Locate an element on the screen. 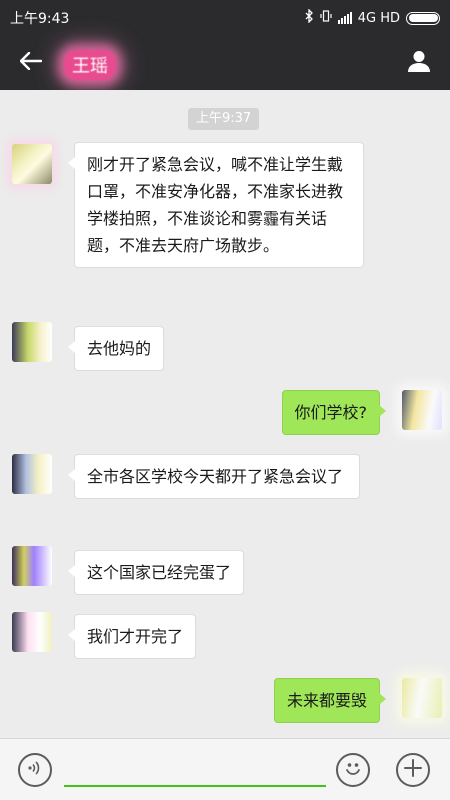  plus-icon is located at coordinates (413, 770).